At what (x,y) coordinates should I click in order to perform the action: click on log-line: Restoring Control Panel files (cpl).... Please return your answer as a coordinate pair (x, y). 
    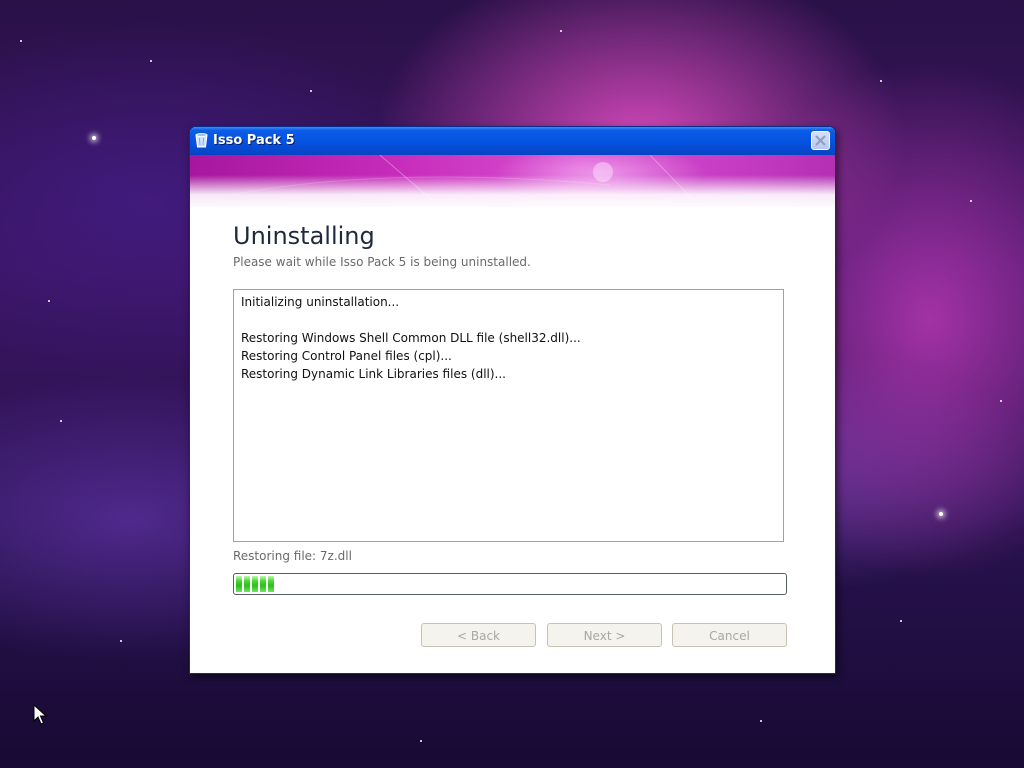
    Looking at the image, I should click on (346, 356).